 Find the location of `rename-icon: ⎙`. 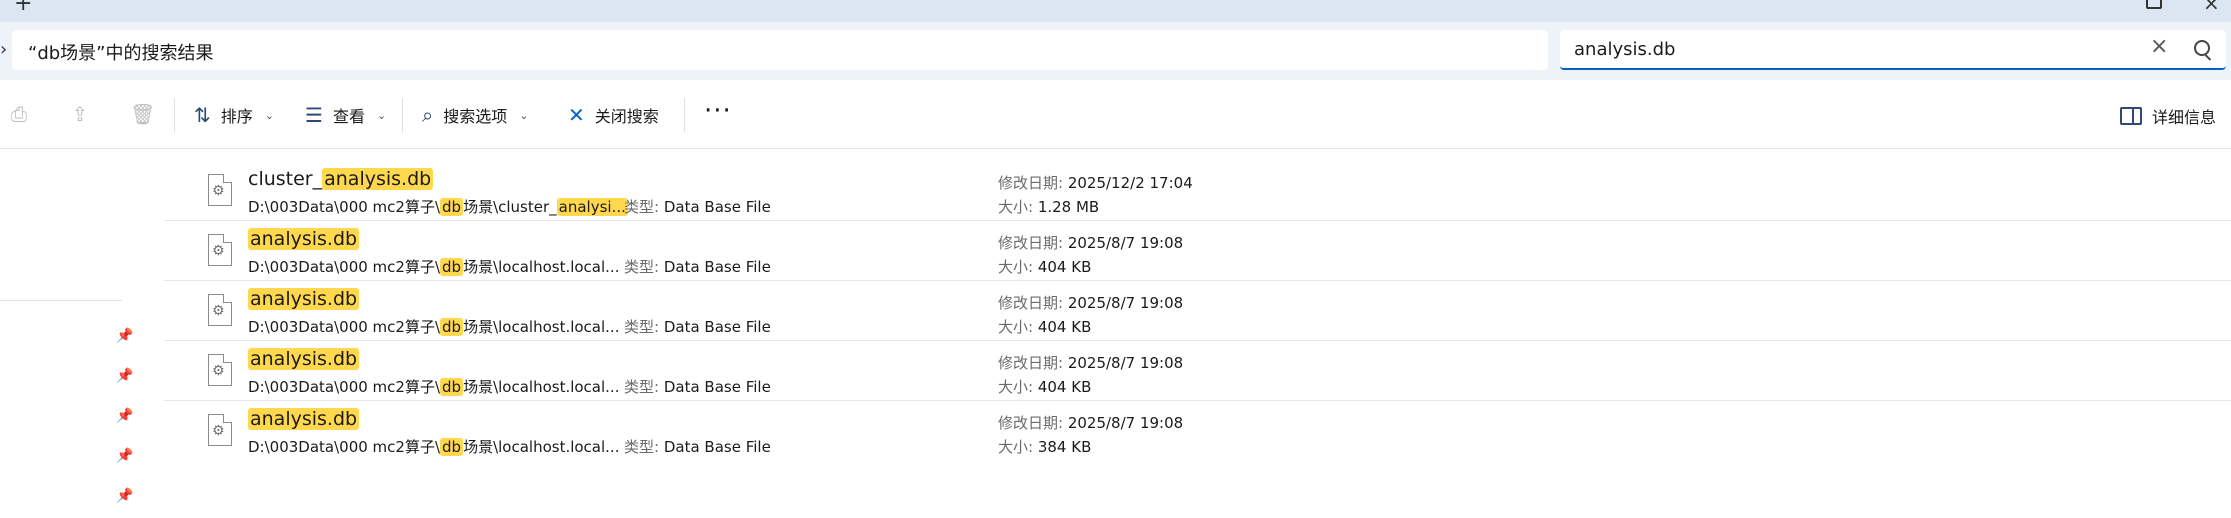

rename-icon: ⎙ is located at coordinates (19, 114).